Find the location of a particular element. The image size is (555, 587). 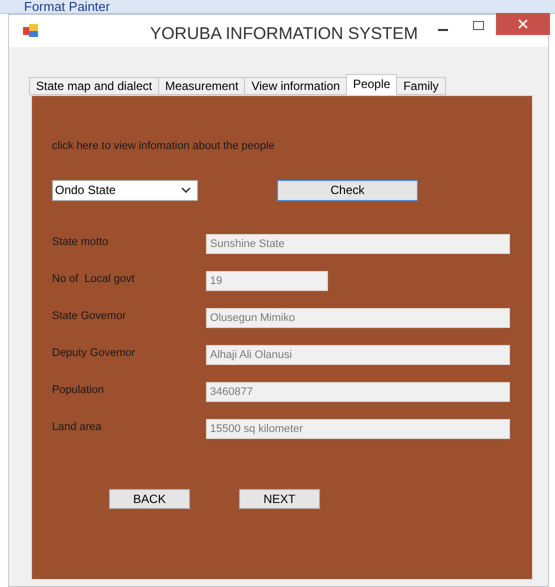

field-label: State Govemor is located at coordinates (89, 316).